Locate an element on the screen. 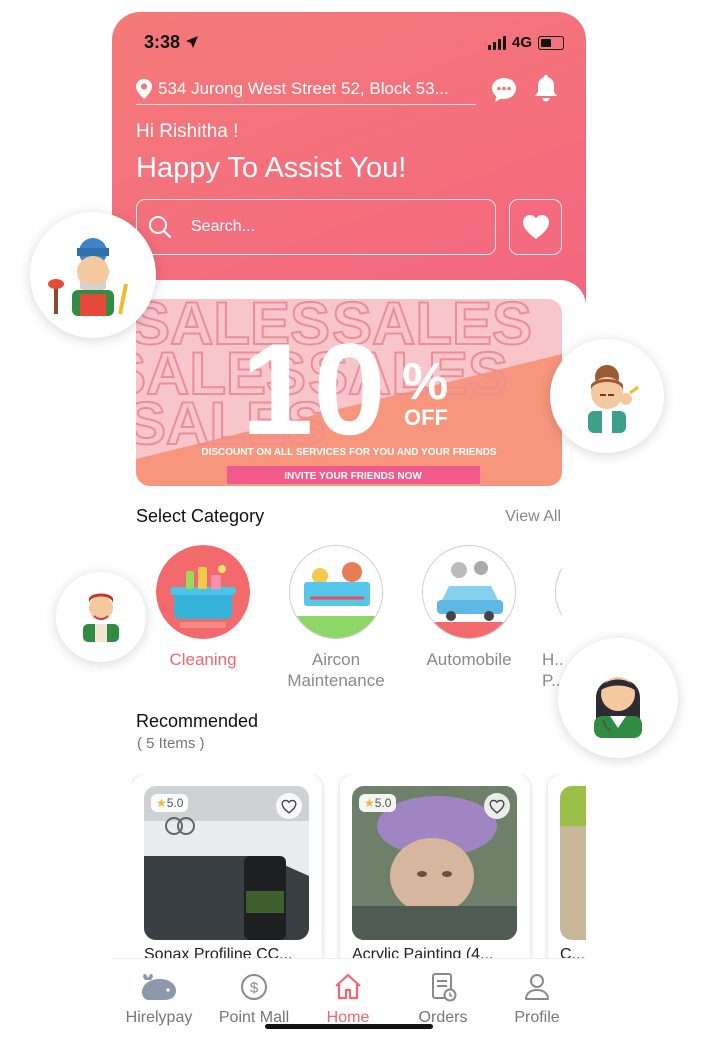 The height and width of the screenshot is (1064, 708). tab-label: Hirelypay is located at coordinates (159, 1017).